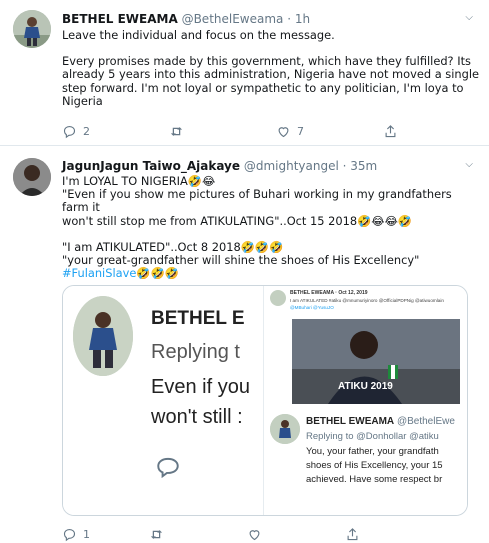 The image size is (489, 543). Describe the element at coordinates (300, 131) in the screenshot. I see `like-count: 7` at that location.